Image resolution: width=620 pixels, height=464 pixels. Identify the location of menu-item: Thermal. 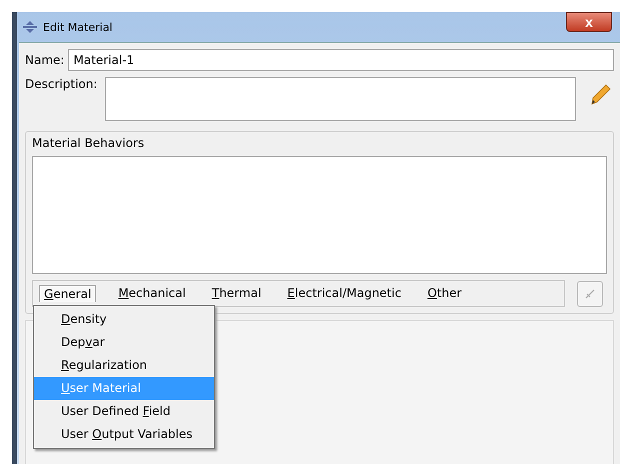
(237, 293).